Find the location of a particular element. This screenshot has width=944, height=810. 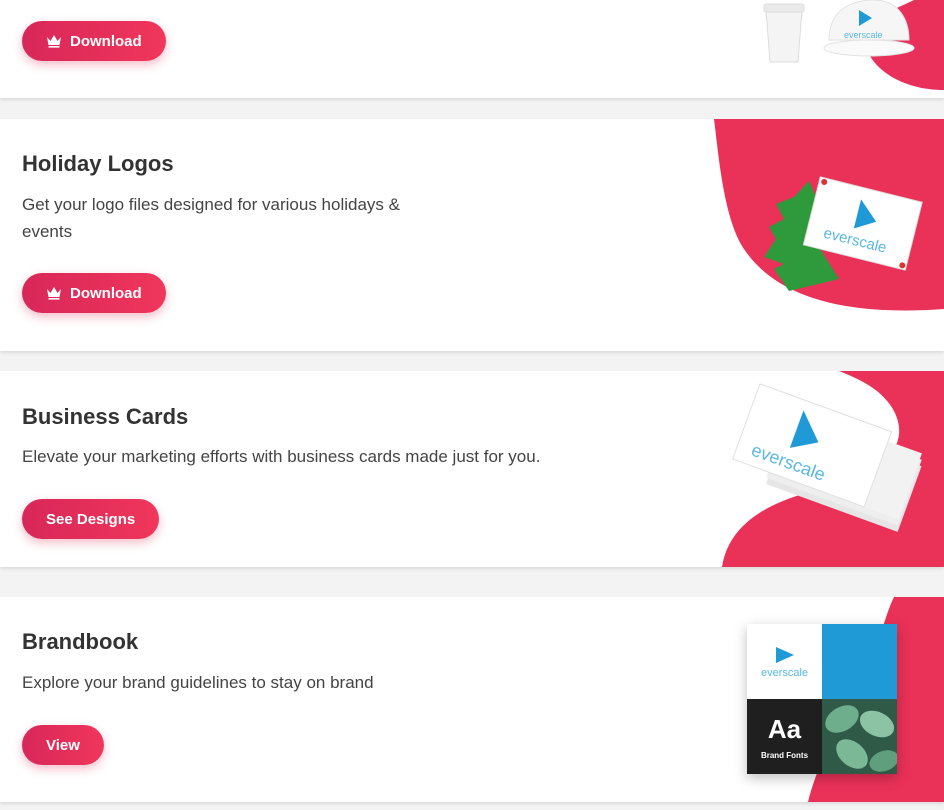

business-cards-title: Business Cards is located at coordinates (105, 416).